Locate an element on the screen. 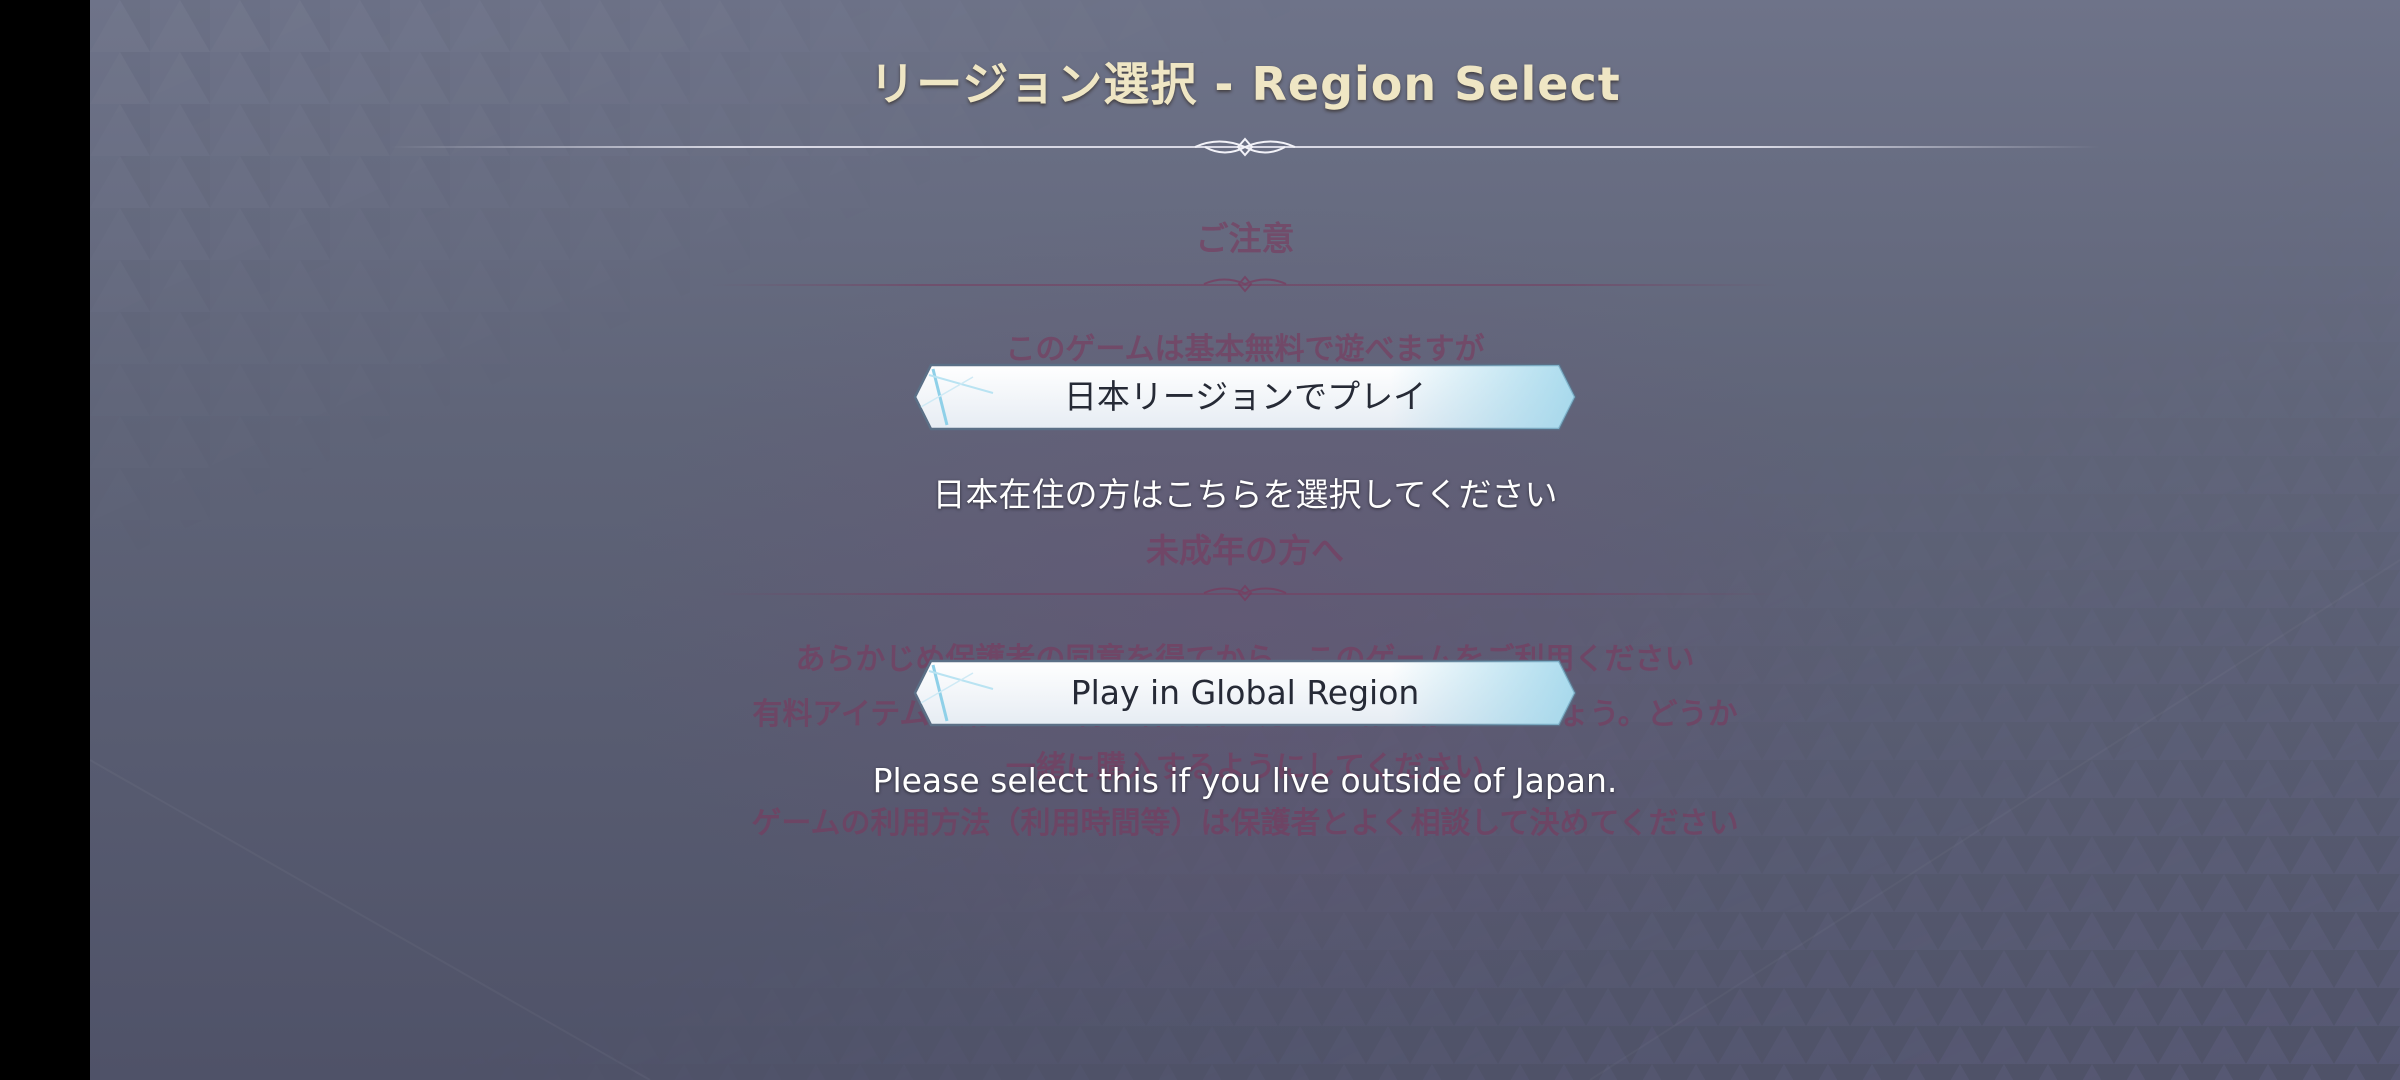 This screenshot has width=2400, height=1080. notice-heading-caution: ご注意 is located at coordinates (1245, 238).